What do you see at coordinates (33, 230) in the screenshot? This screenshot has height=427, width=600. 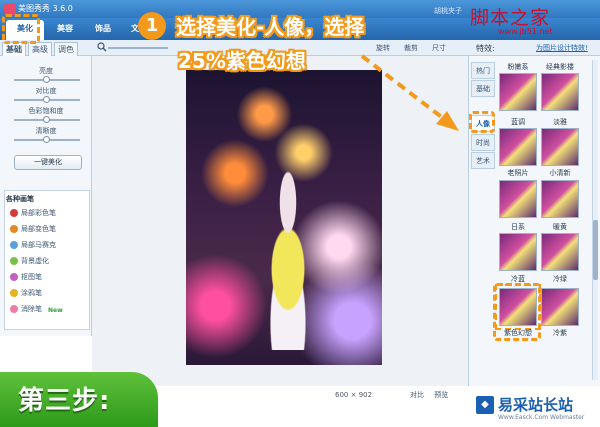 I see `brush-item: 局部变色笔` at bounding box center [33, 230].